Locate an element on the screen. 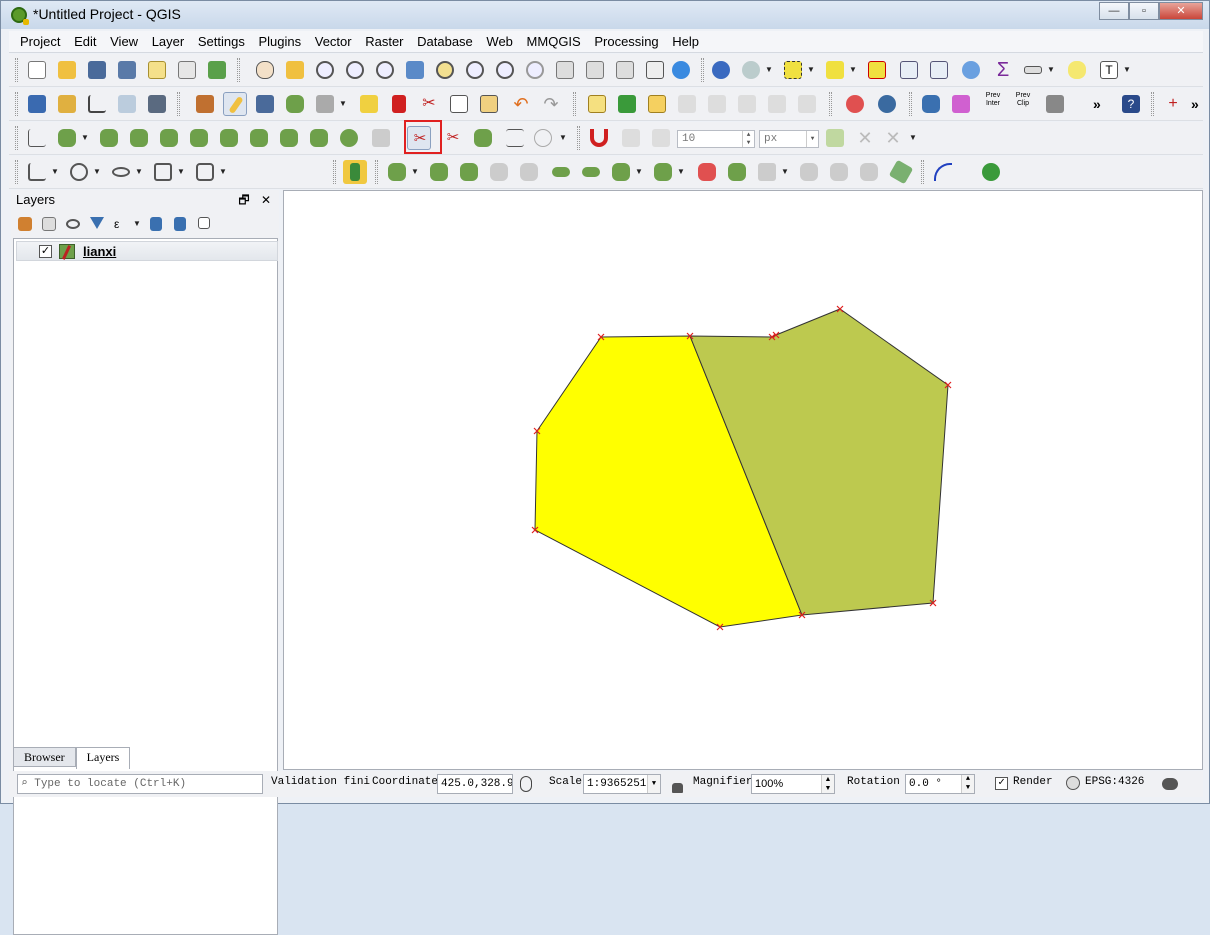 This screenshot has width=1210, height=935. rotation-spinbox: 0.0 ° ▲ ▼ is located at coordinates (940, 784).